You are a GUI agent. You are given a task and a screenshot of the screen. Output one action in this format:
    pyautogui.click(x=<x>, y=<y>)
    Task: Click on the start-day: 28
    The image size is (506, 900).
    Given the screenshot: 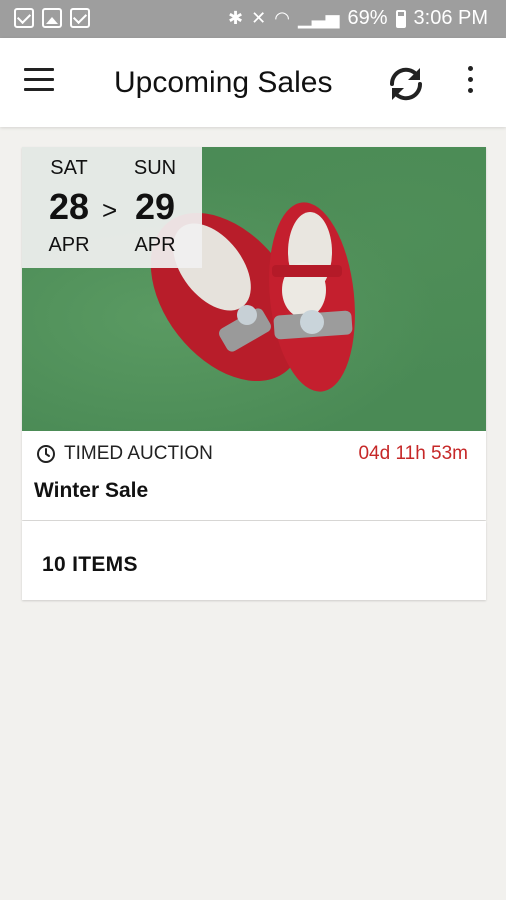 What is the action you would take?
    pyautogui.click(x=69, y=206)
    